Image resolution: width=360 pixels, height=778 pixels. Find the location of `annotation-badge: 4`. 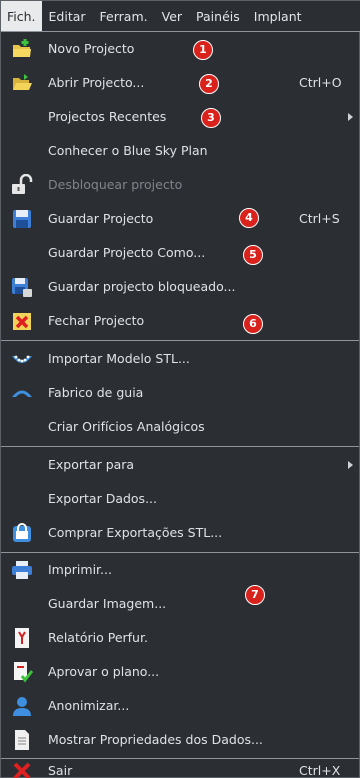

annotation-badge: 4 is located at coordinates (249, 218).